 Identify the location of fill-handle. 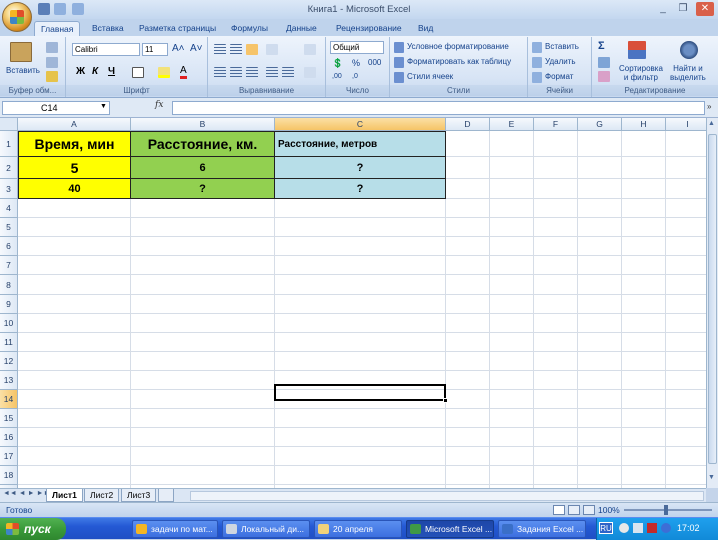
(445, 400).